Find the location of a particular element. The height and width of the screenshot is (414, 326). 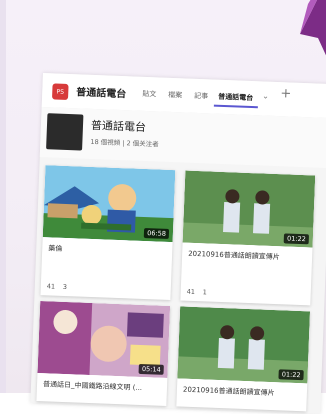

tab-files: 檔案 is located at coordinates (175, 95).